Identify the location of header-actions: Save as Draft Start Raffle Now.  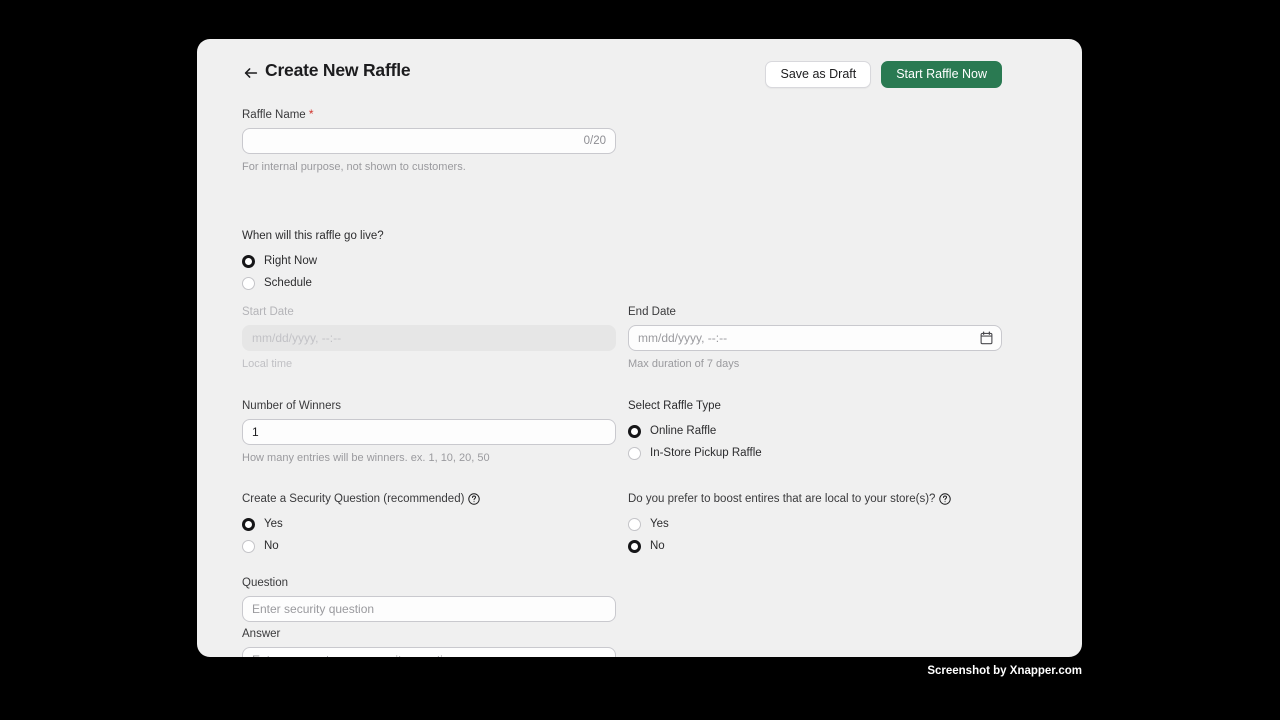
(883, 74).